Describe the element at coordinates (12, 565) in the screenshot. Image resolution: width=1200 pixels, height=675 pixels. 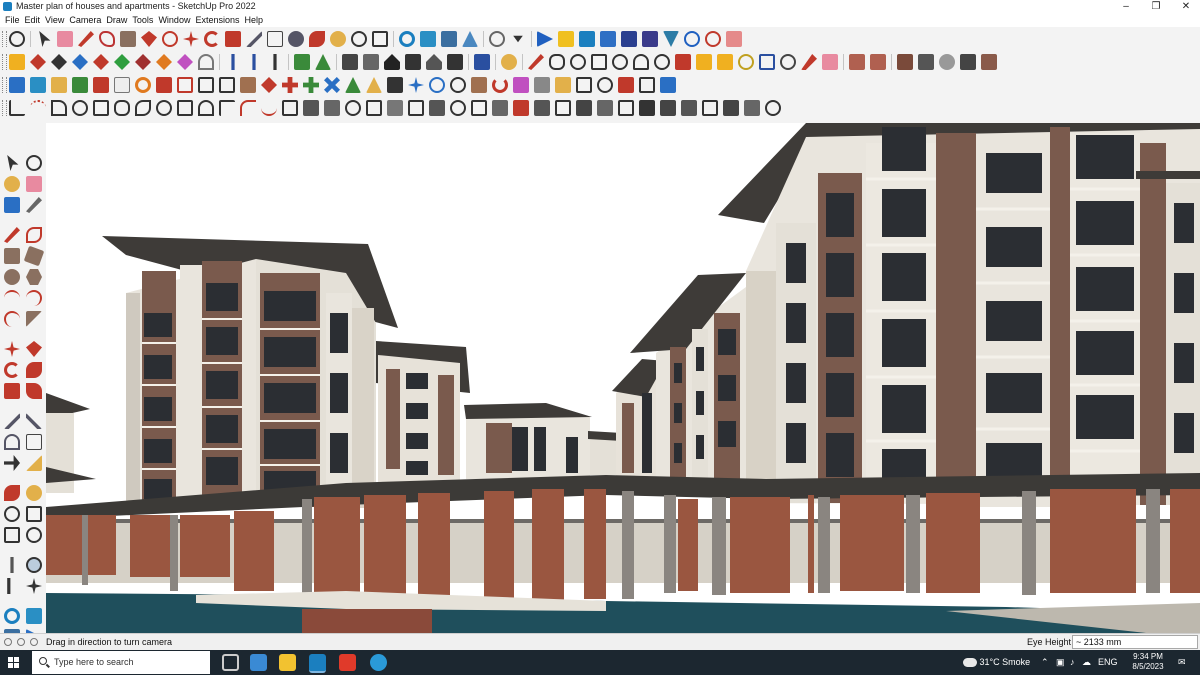
I see `position-camera-icon` at that location.